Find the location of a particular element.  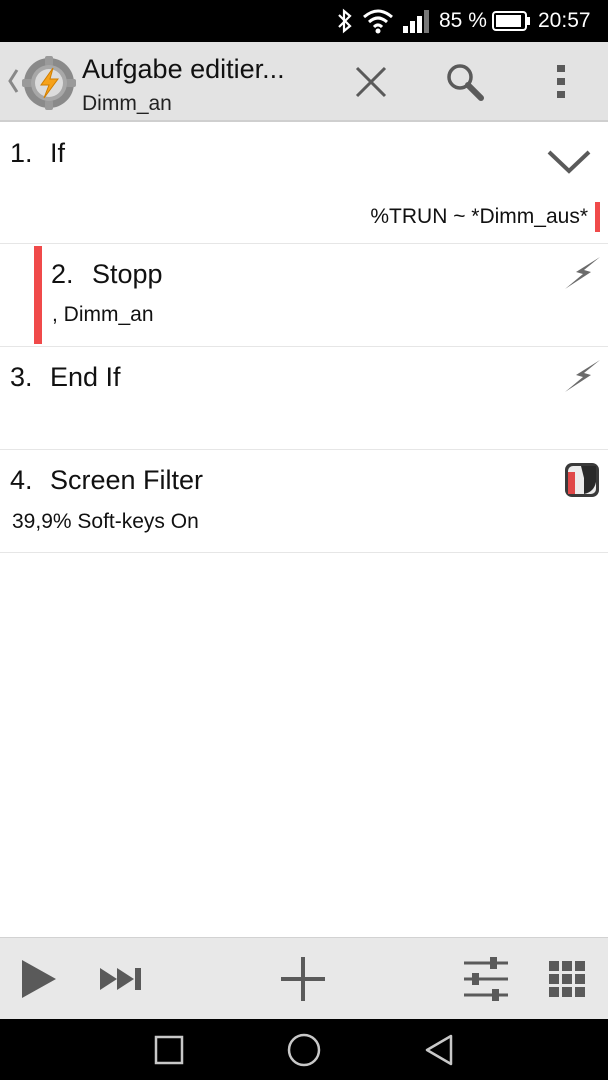

list-item: 1. If %TRUN ~ *Dimm_aus* is located at coordinates (304, 184).